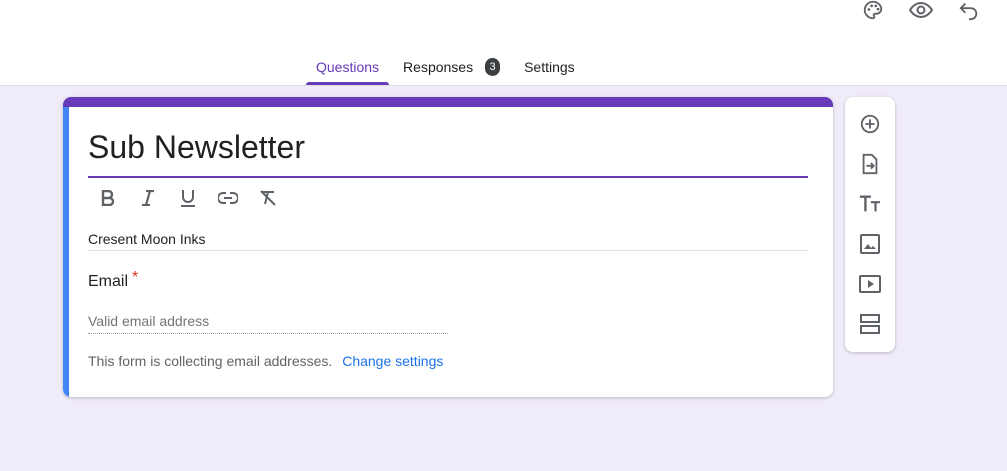 Image resolution: width=1007 pixels, height=471 pixels. I want to click on tab-settings-label: Settings, so click(549, 67).